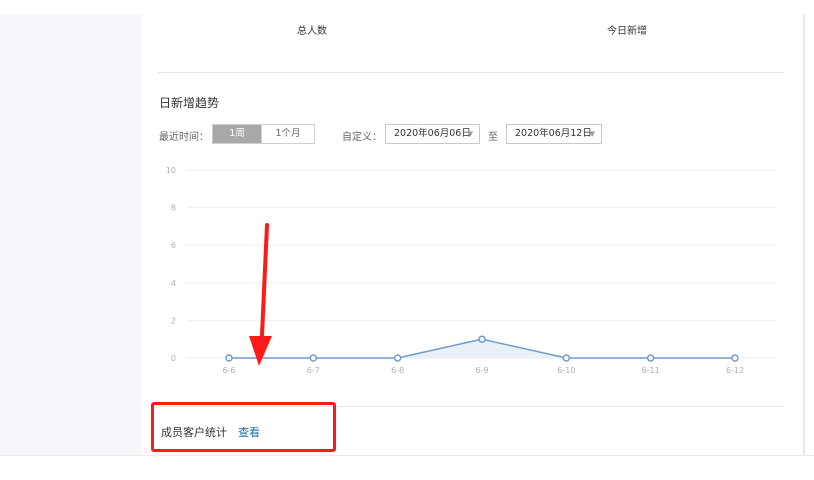 The height and width of the screenshot is (480, 814). Describe the element at coordinates (173, 283) in the screenshot. I see `y-tick-label: 4` at that location.